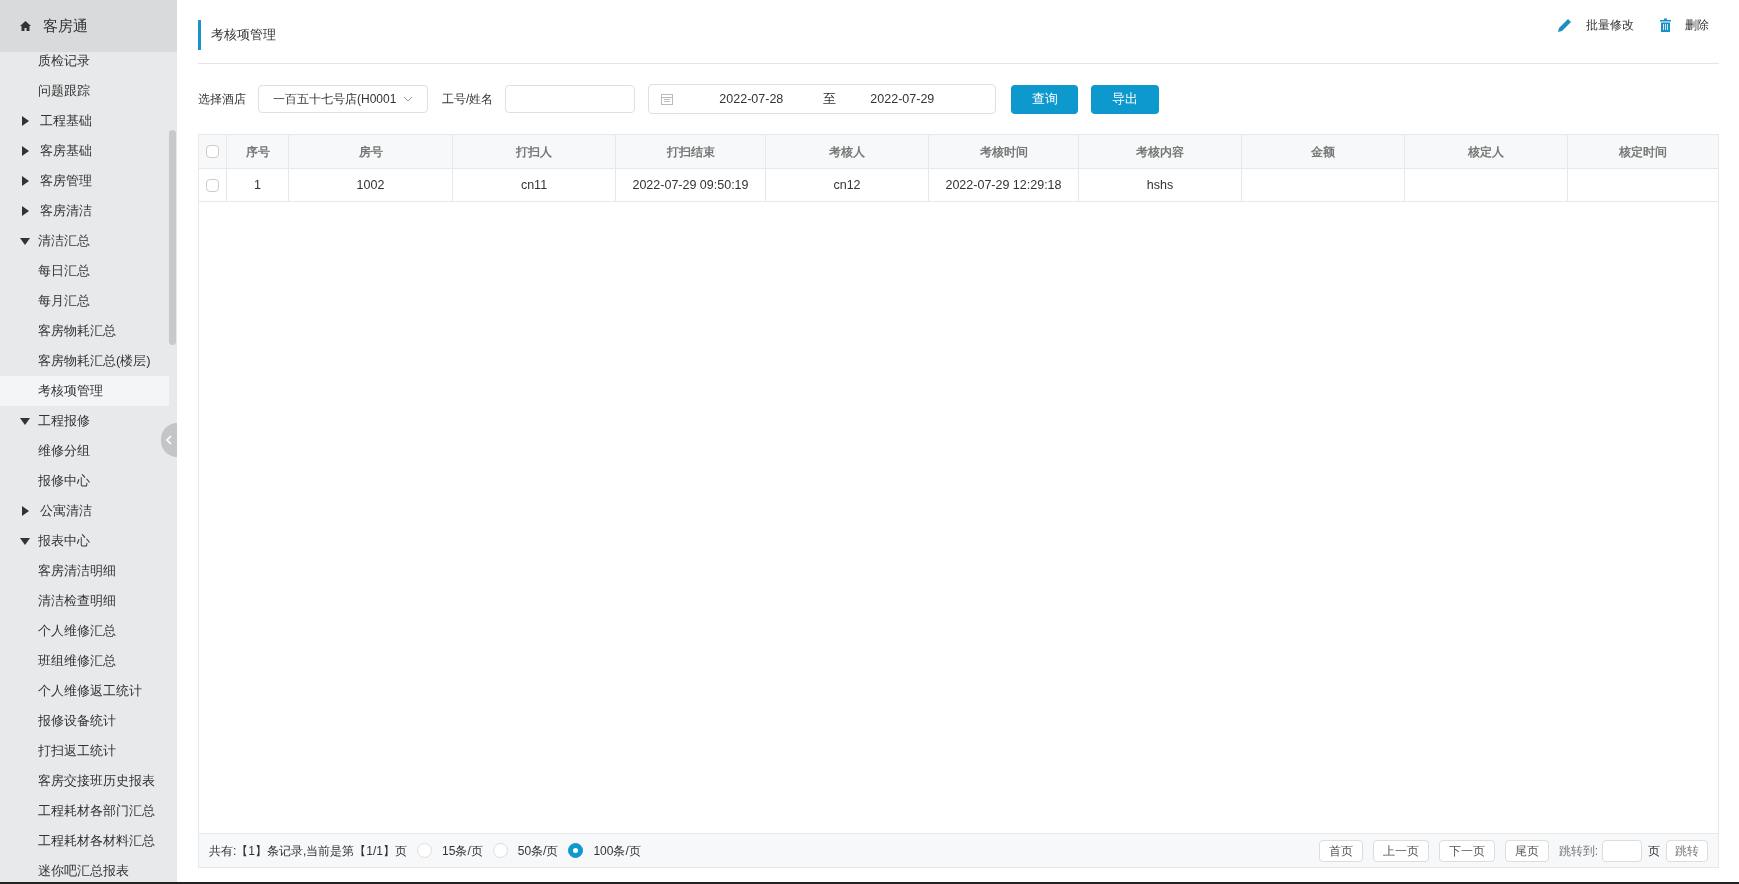 This screenshot has width=1739, height=884. I want to click on sidebar-item: 质检记录, so click(80, 61).